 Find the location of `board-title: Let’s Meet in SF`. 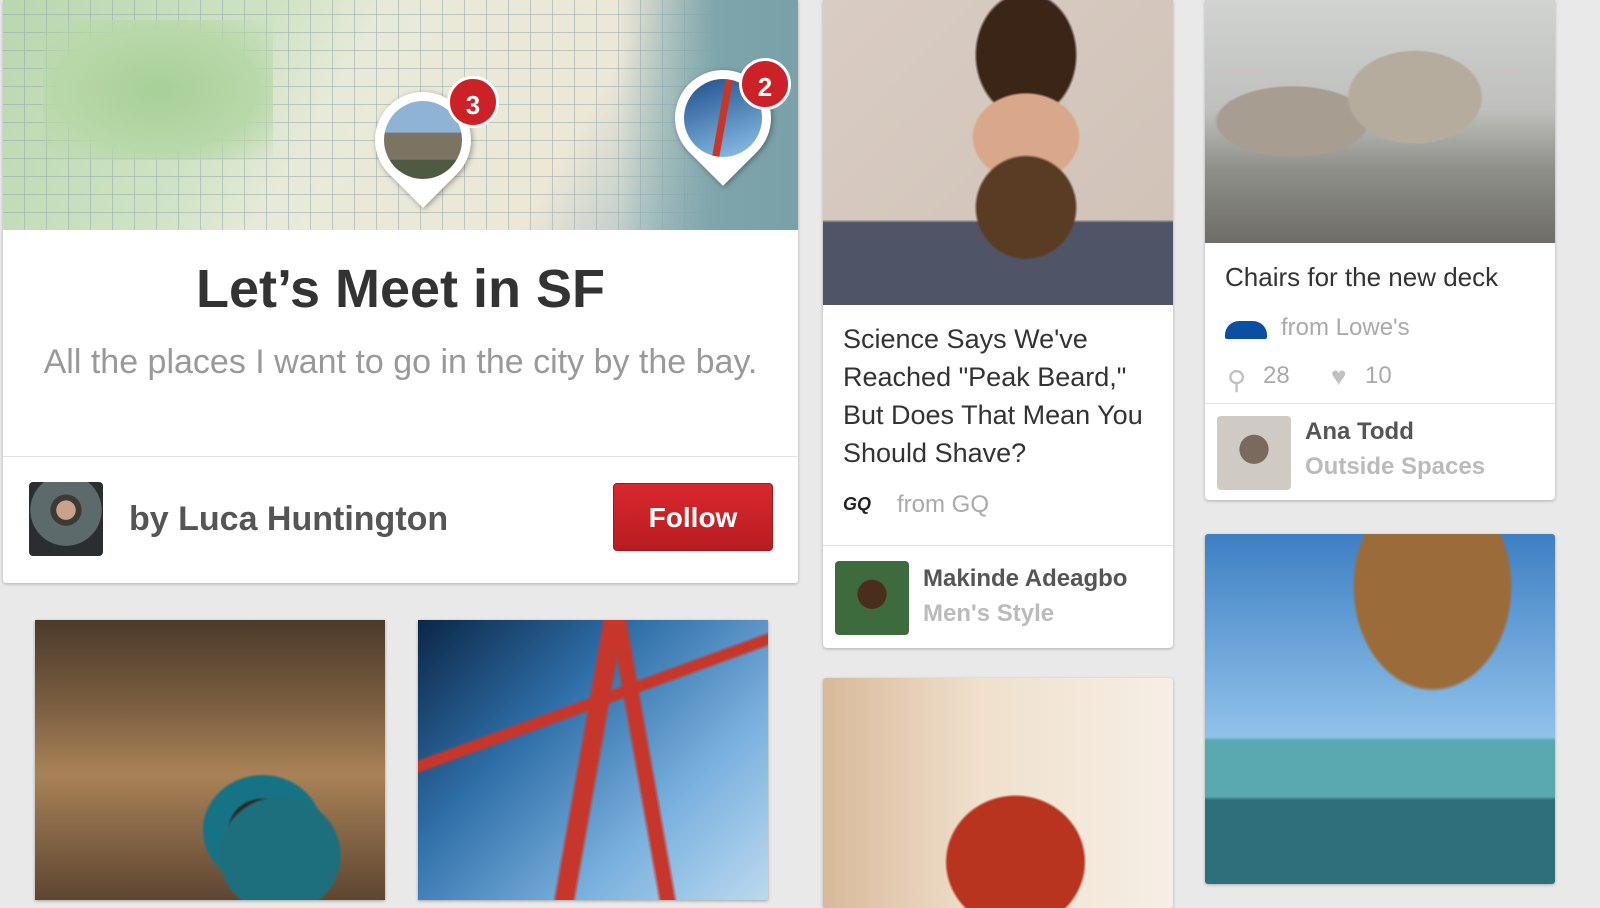

board-title: Let’s Meet in SF is located at coordinates (400, 289).